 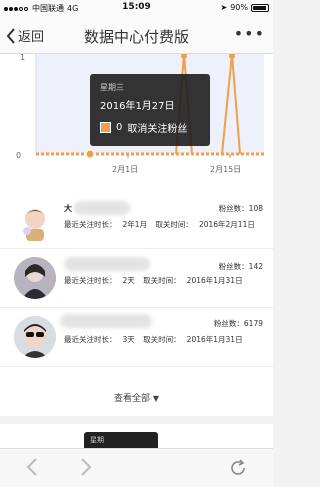 I want to click on cancel-time: 取关时间： 2016年2月11日, so click(x=204, y=224).